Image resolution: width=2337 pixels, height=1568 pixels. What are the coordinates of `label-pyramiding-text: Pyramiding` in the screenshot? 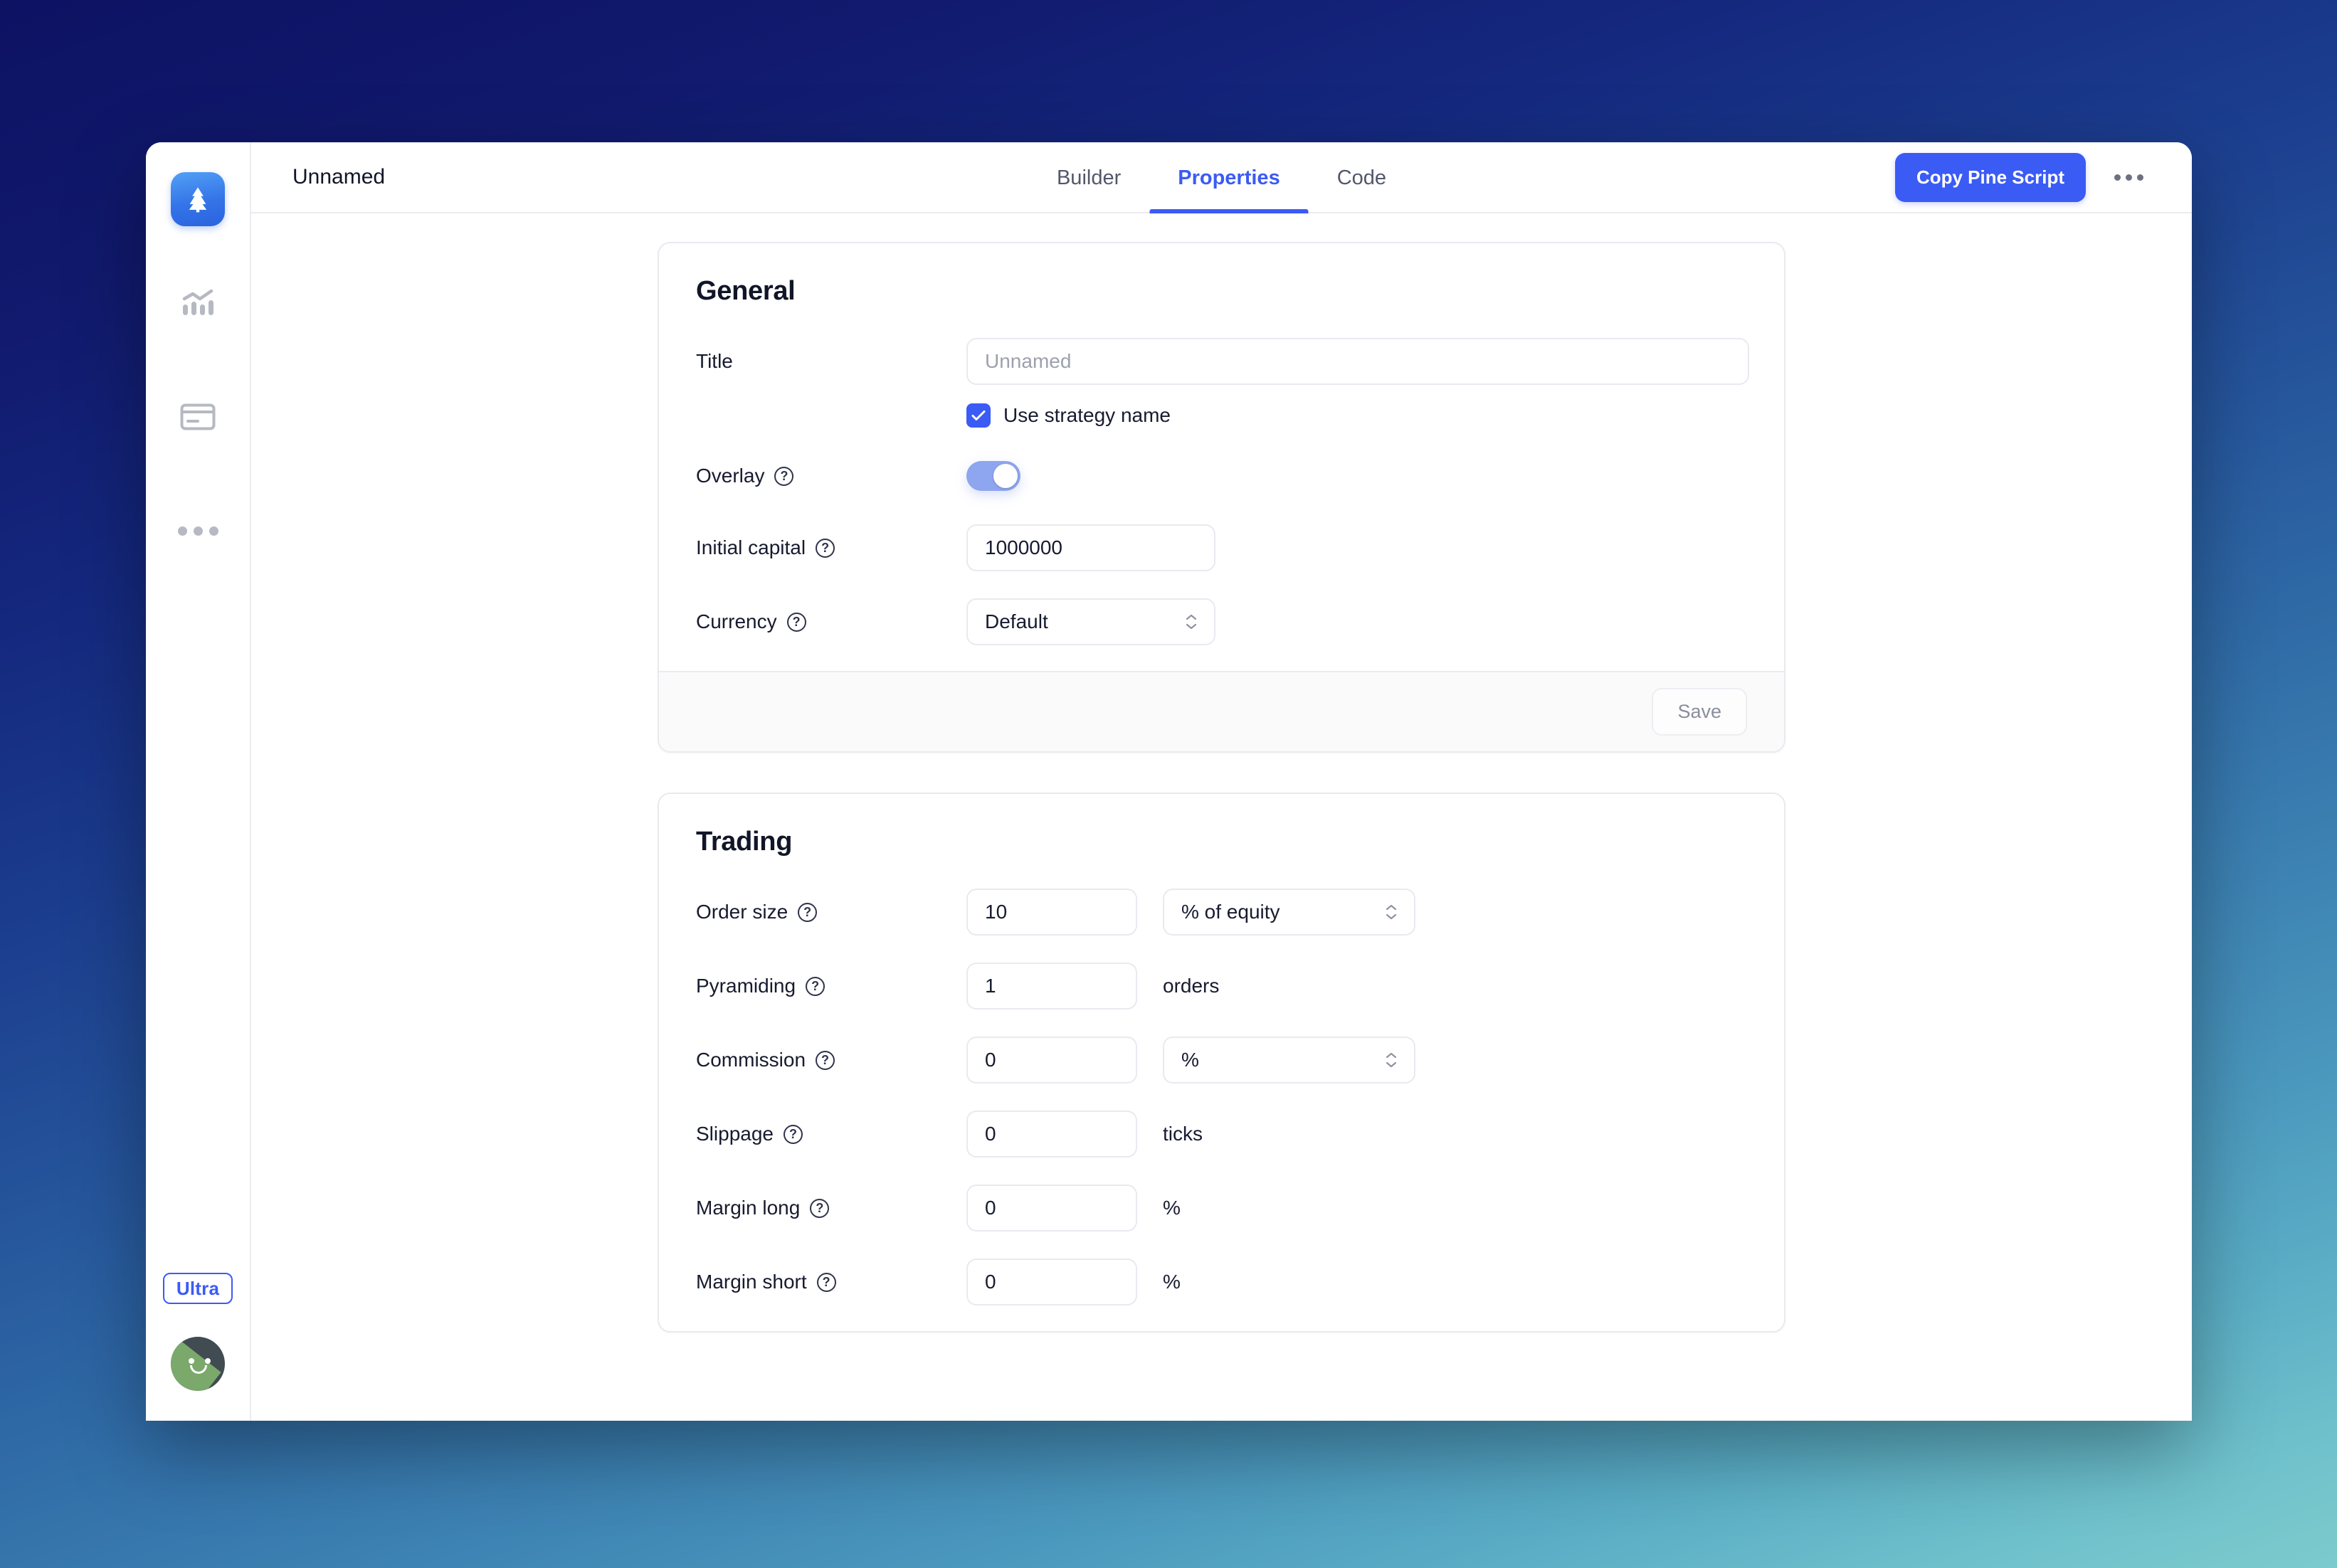 It's located at (746, 986).